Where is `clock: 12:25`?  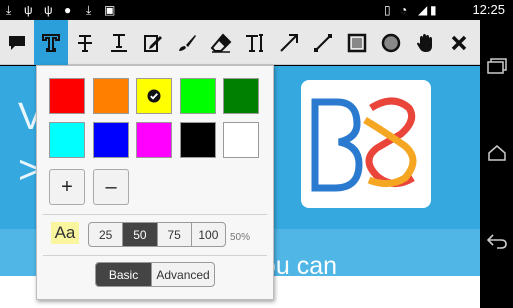
clock: 12:25 is located at coordinates (488, 9).